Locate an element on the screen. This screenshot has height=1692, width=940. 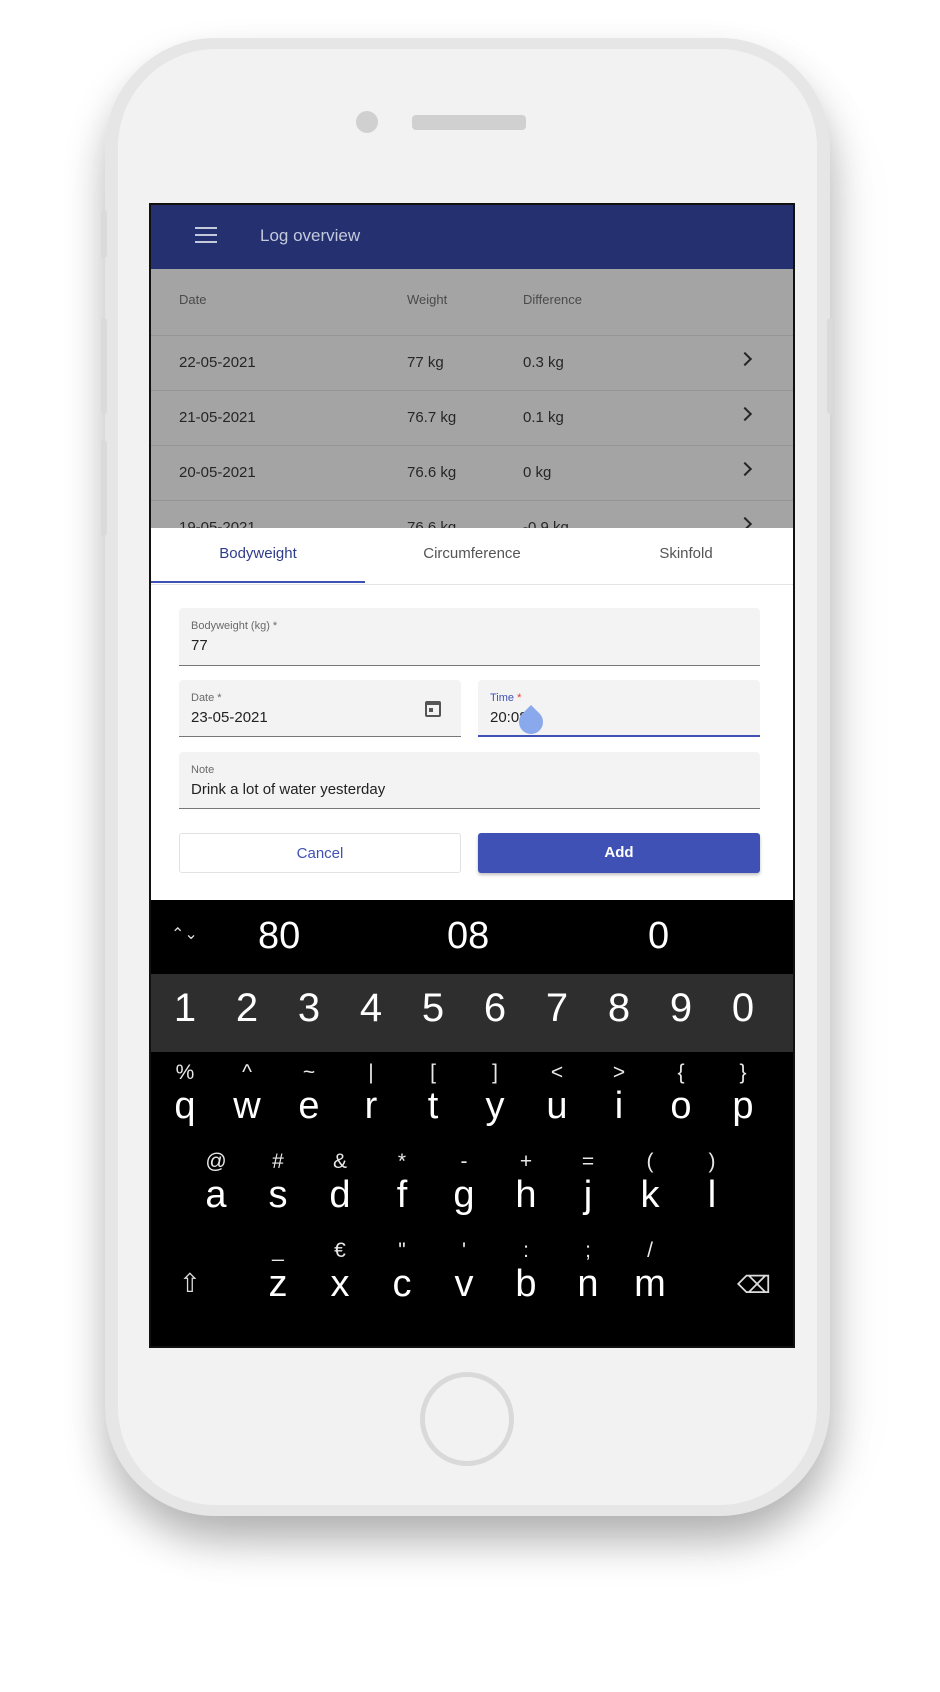
key-7: 7 is located at coordinates (557, 1008).